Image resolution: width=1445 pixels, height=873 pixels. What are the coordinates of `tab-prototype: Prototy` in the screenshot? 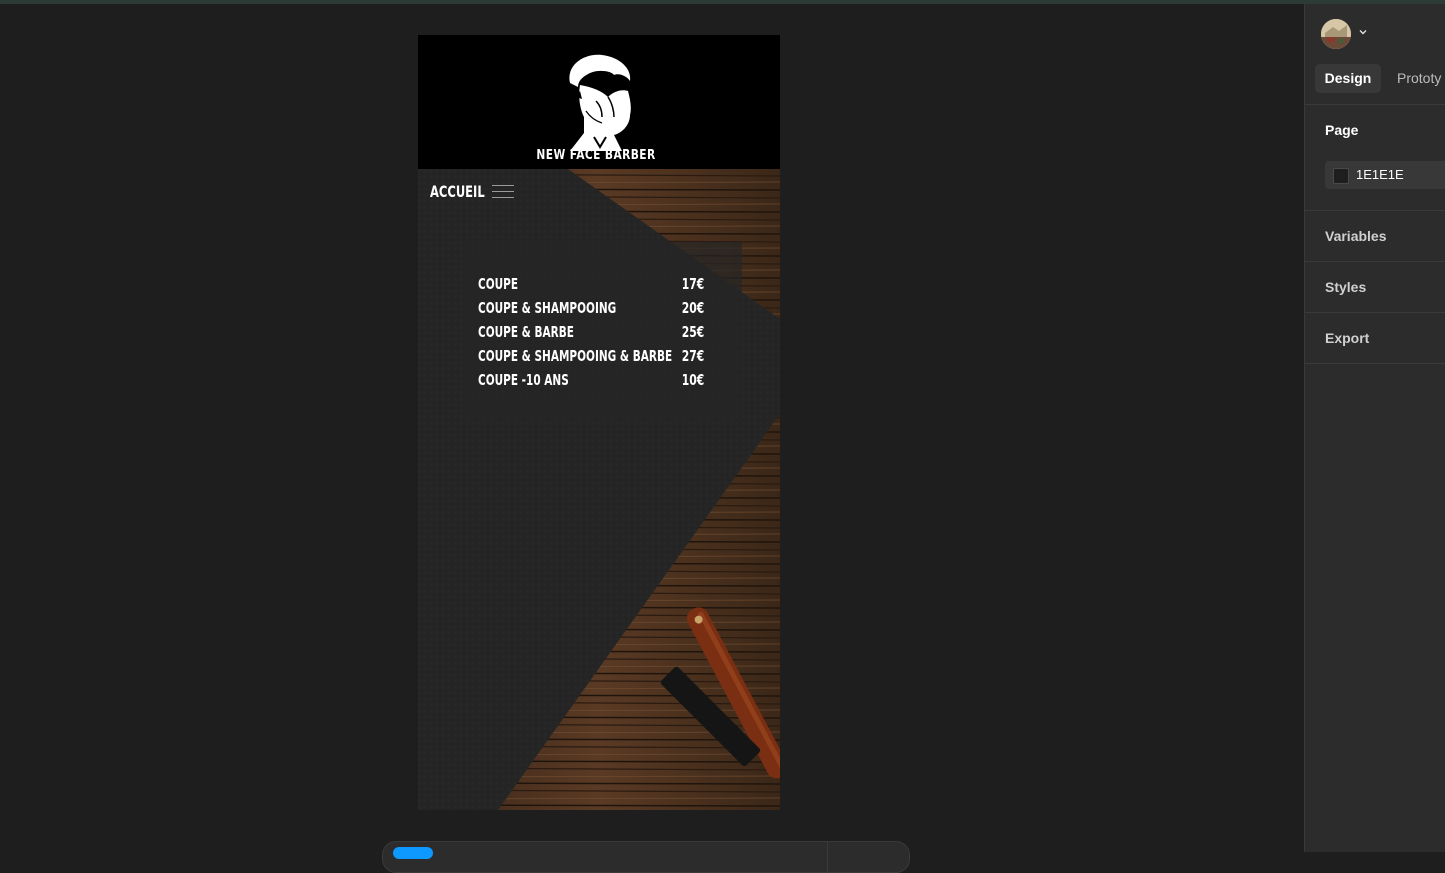 It's located at (1419, 78).